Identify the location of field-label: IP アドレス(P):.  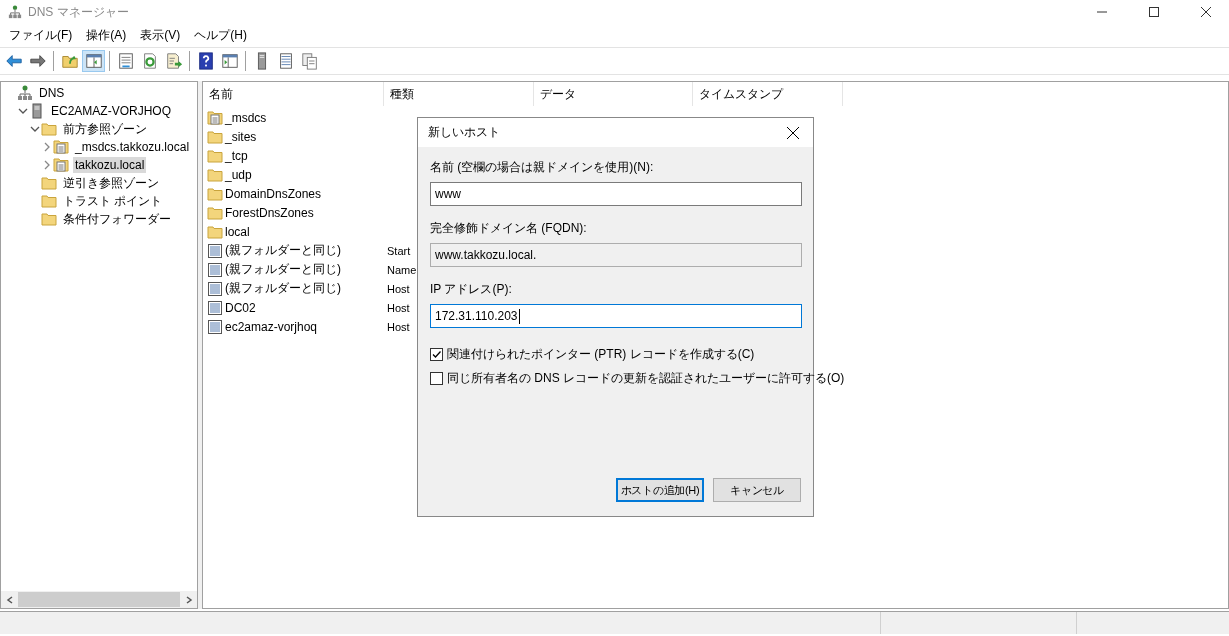
(471, 289).